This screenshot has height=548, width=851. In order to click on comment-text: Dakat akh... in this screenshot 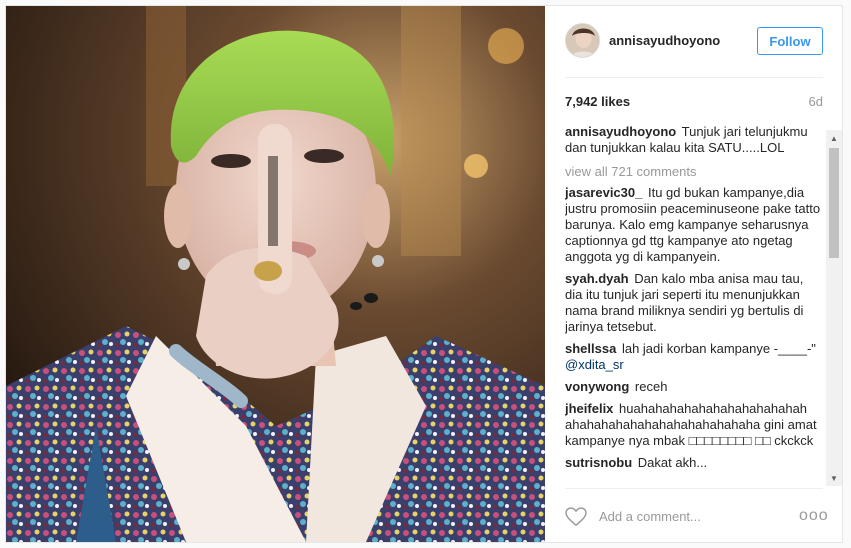, I will do `click(672, 462)`.